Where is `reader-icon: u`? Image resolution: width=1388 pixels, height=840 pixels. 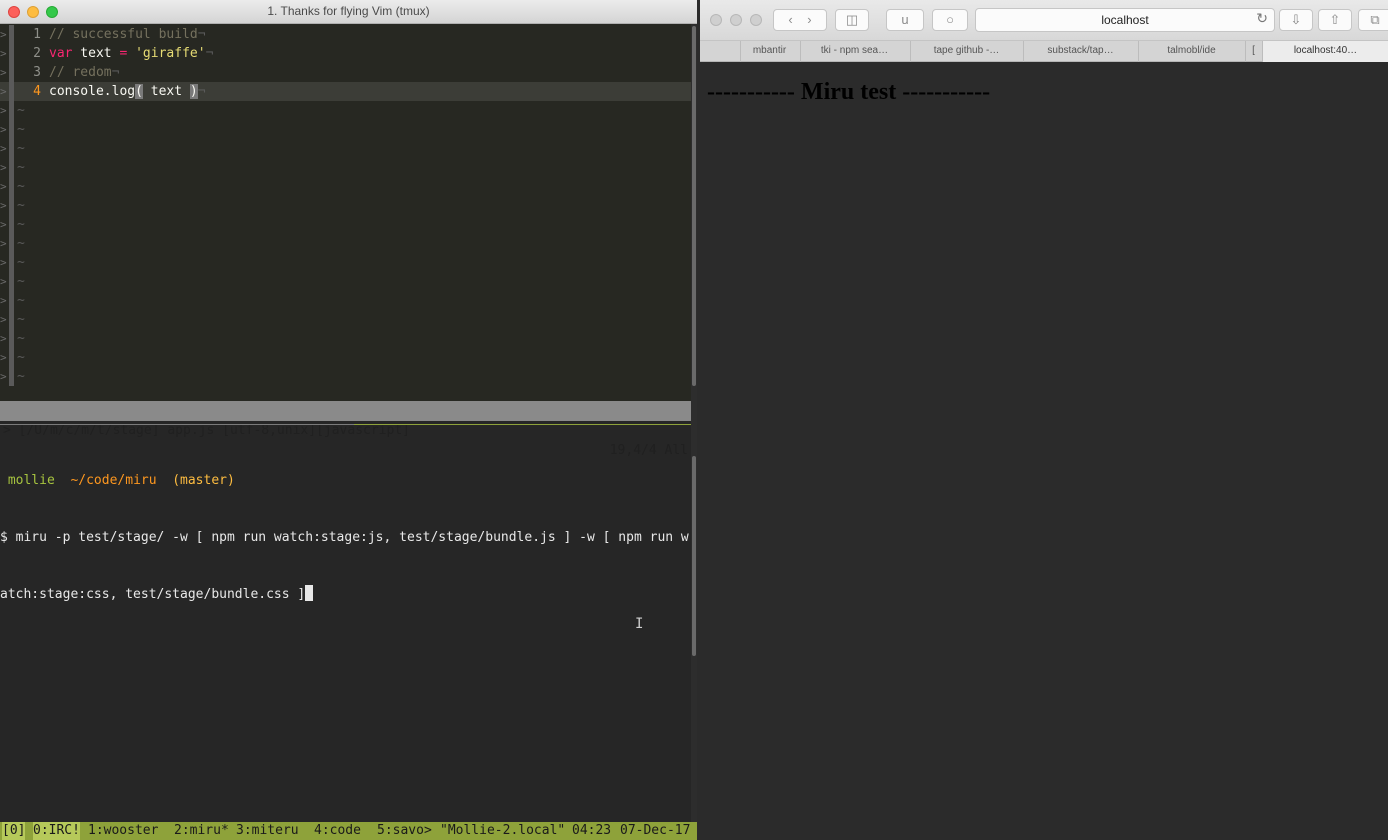
reader-icon: u is located at coordinates (905, 19).